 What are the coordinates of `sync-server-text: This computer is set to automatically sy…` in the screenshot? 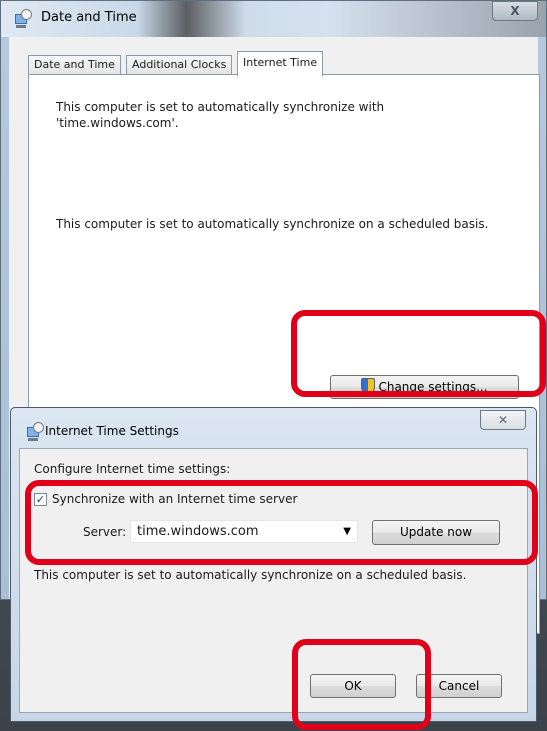 It's located at (220, 115).